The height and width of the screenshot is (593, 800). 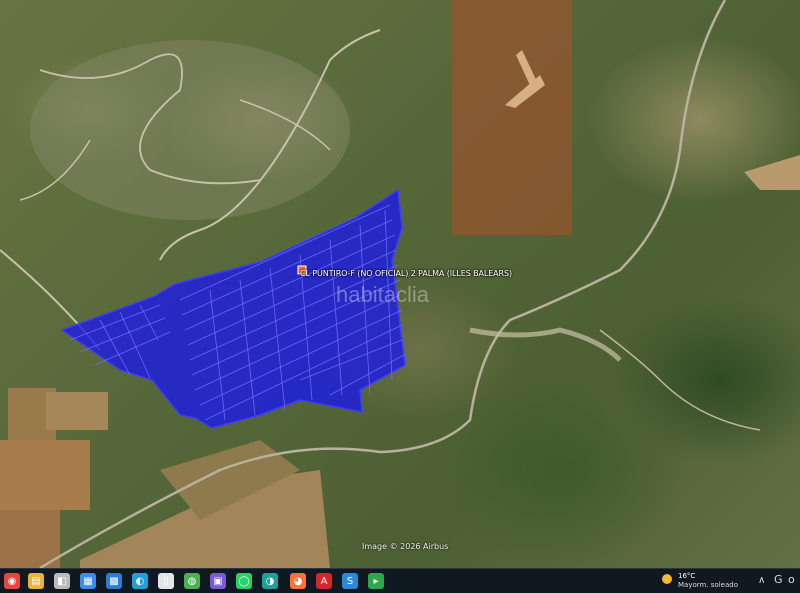 What do you see at coordinates (166, 581) in the screenshot?
I see `document-icon: ▯` at bounding box center [166, 581].